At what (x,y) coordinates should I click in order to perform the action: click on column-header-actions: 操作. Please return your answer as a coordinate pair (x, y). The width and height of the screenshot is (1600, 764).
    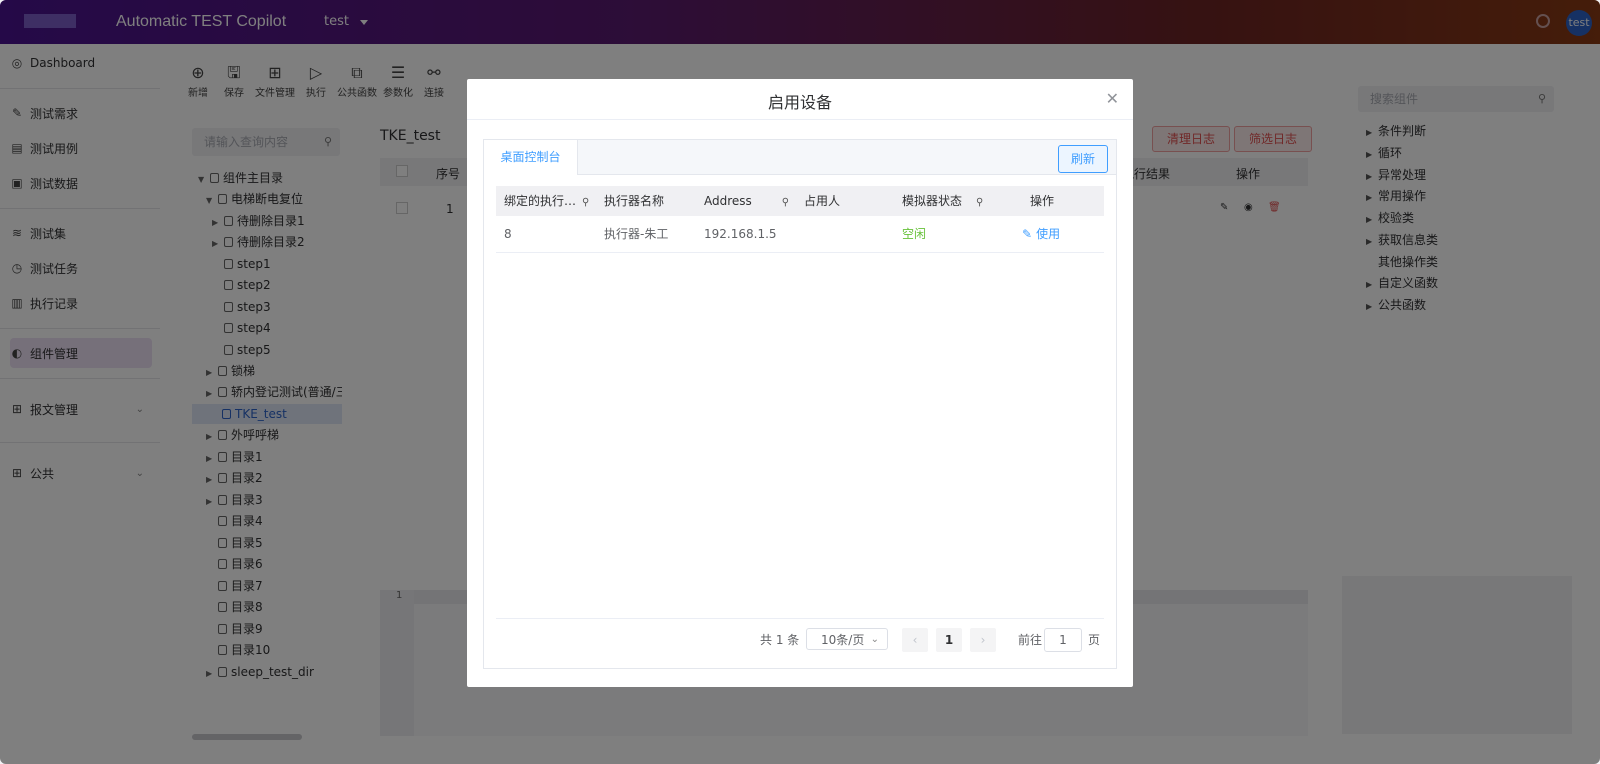
    Looking at the image, I should click on (1042, 201).